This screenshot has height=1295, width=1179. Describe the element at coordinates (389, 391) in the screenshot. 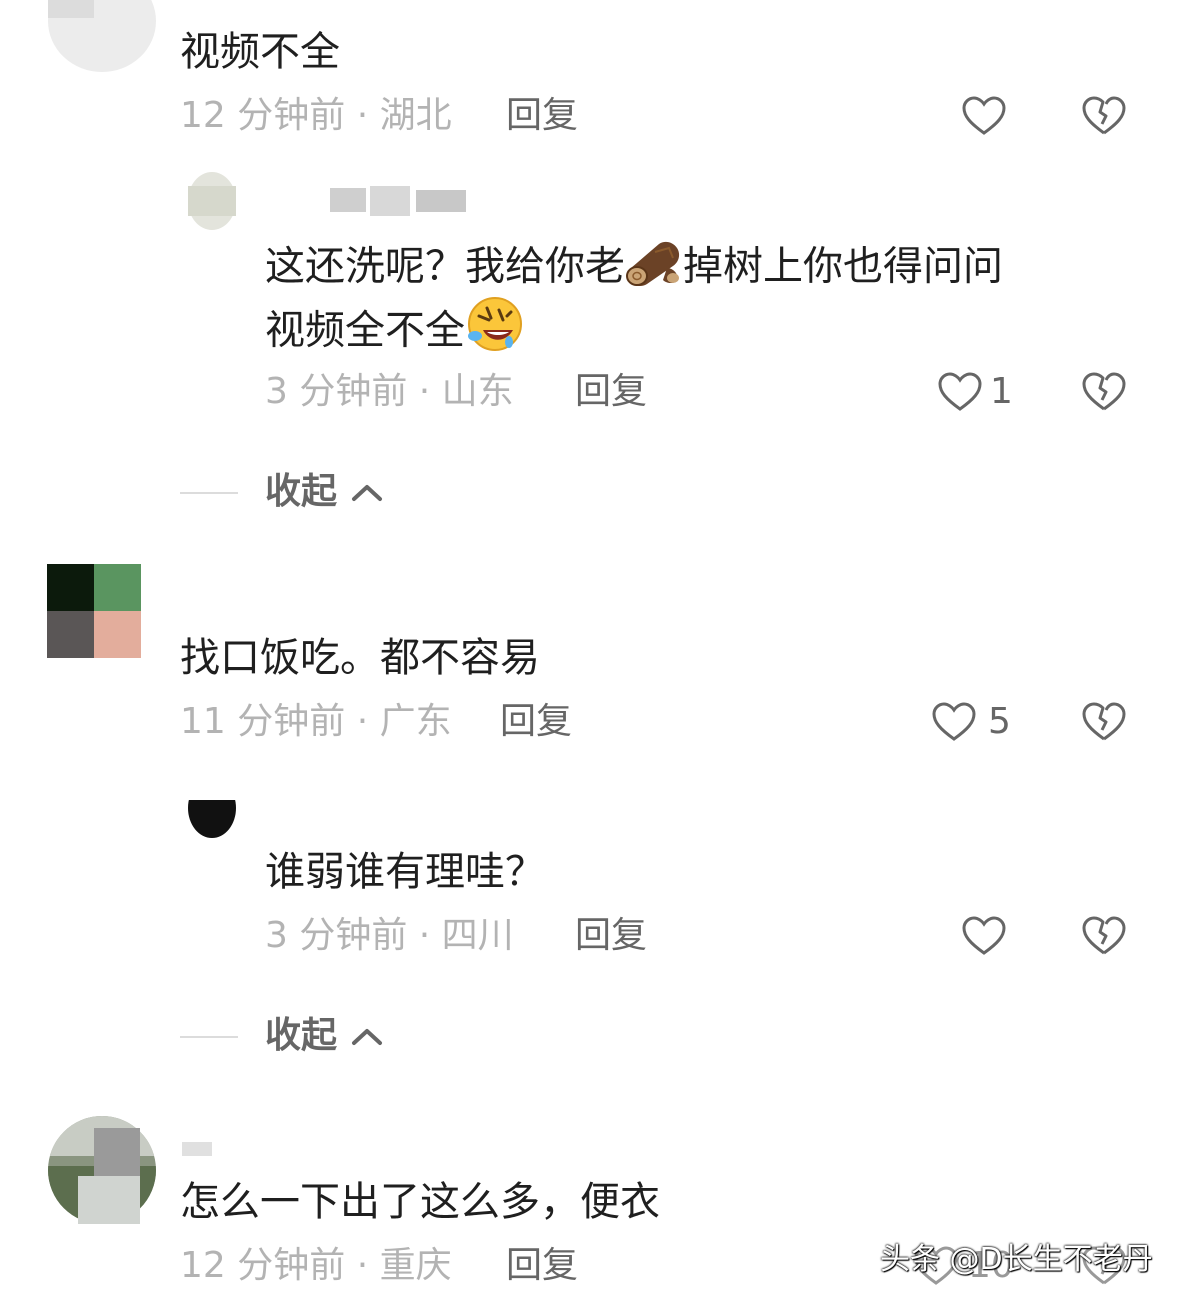

I see `comment-time-location: 3 分钟前 · 山东` at that location.